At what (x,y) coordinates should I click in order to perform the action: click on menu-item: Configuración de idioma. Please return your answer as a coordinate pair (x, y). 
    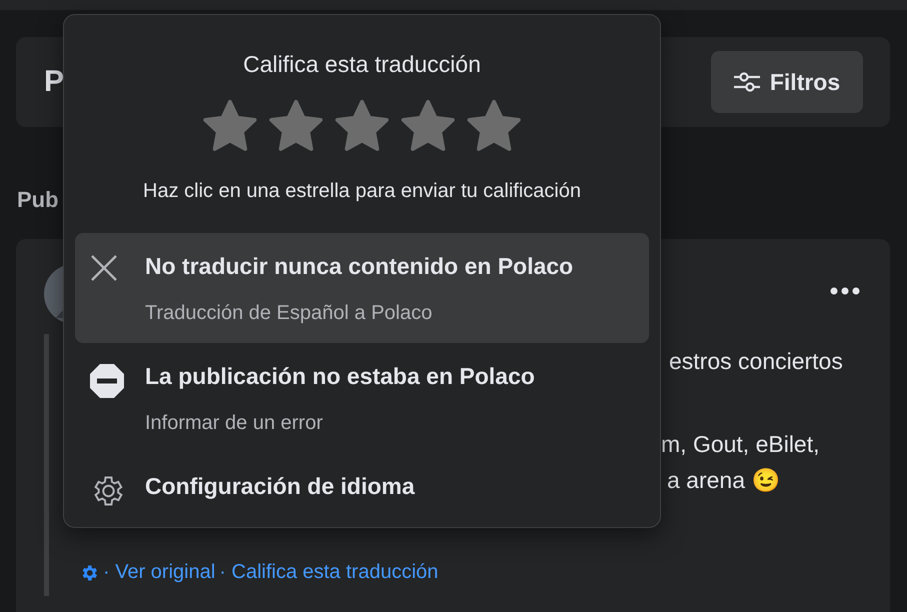
    Looking at the image, I should click on (362, 490).